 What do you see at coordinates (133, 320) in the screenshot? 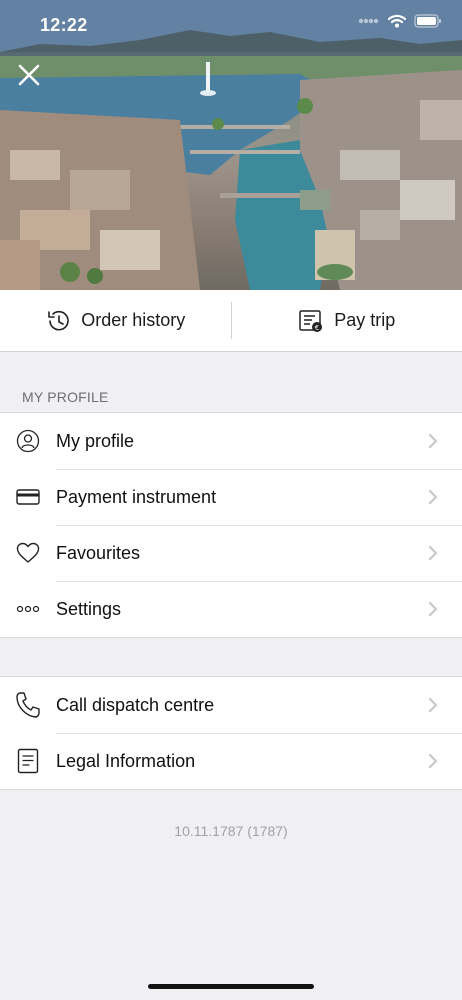
I see `order-history-label: Order history` at bounding box center [133, 320].